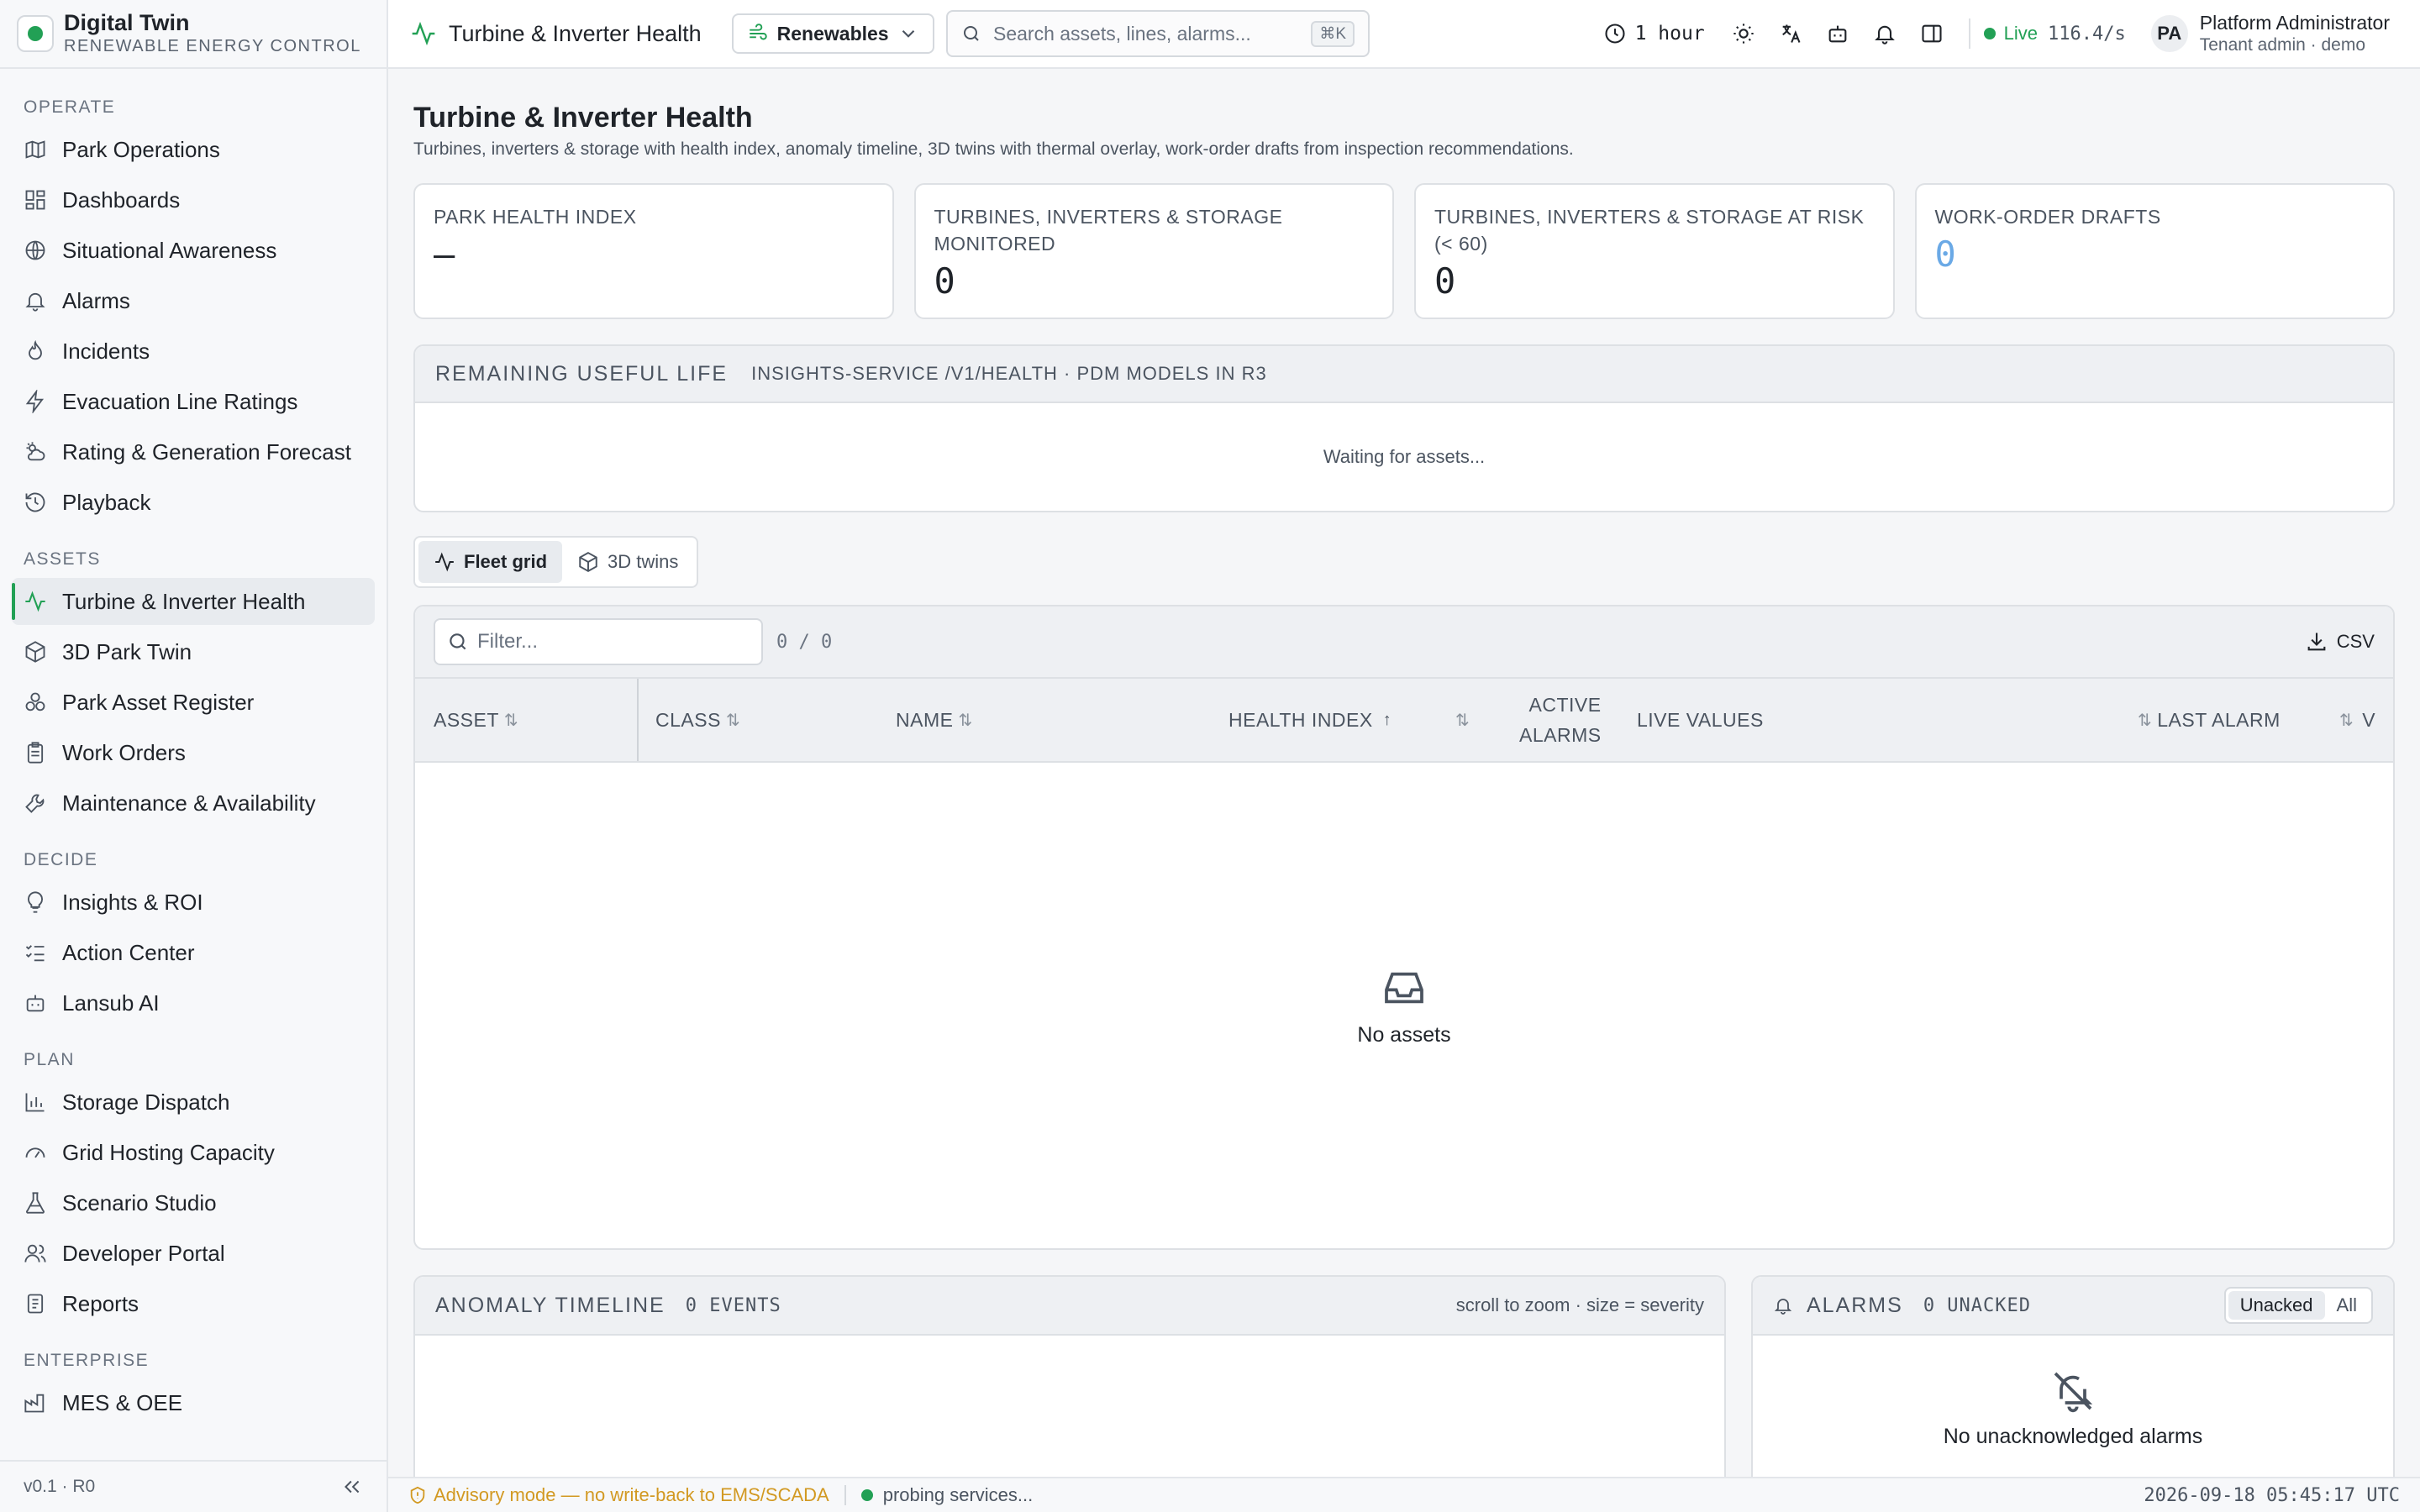  I want to click on alarms-filter-toggle: Unacked All, so click(2298, 1305).